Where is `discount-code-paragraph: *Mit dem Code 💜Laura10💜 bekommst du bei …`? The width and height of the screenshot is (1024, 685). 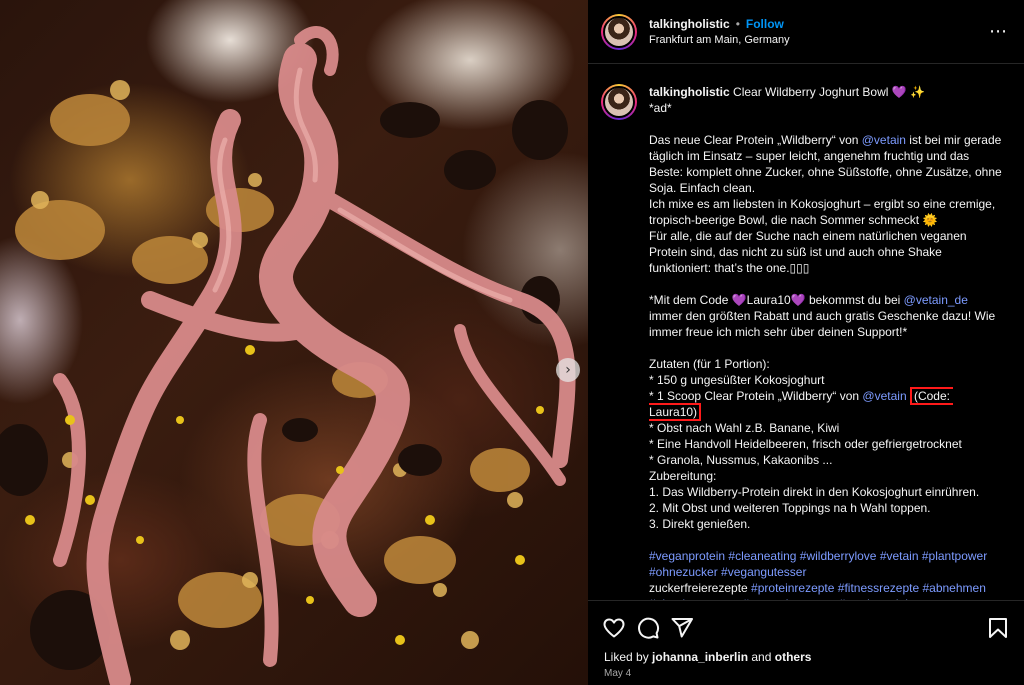
discount-code-paragraph: *Mit dem Code 💜Laura10💜 bekommst du bei … is located at coordinates (824, 316).